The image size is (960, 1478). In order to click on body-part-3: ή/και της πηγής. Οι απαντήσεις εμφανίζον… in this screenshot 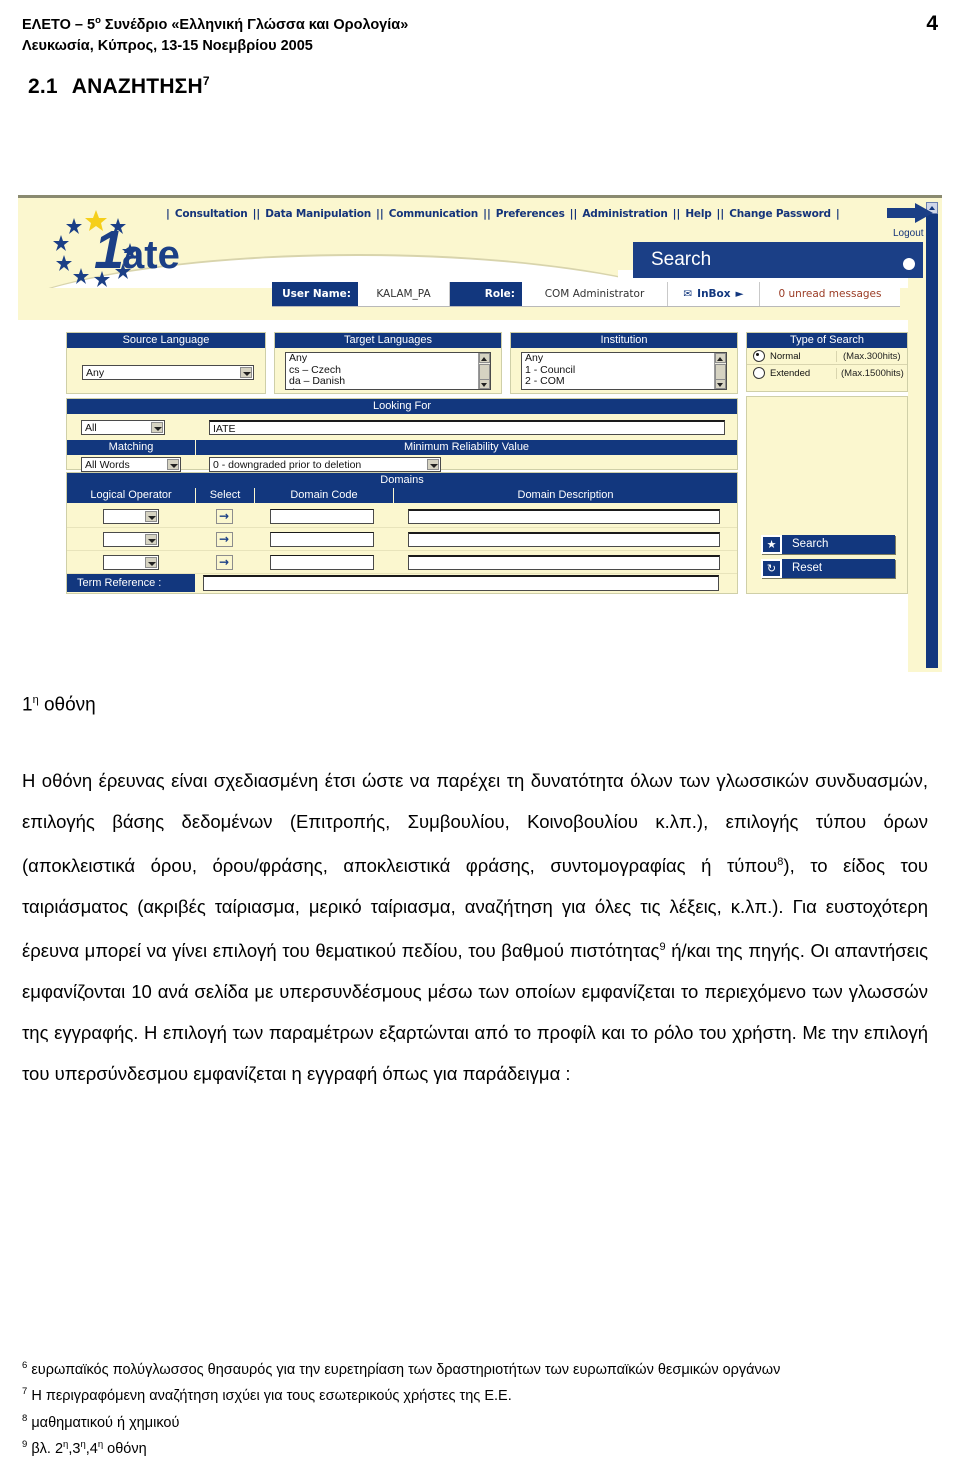, I will do `click(475, 1012)`.